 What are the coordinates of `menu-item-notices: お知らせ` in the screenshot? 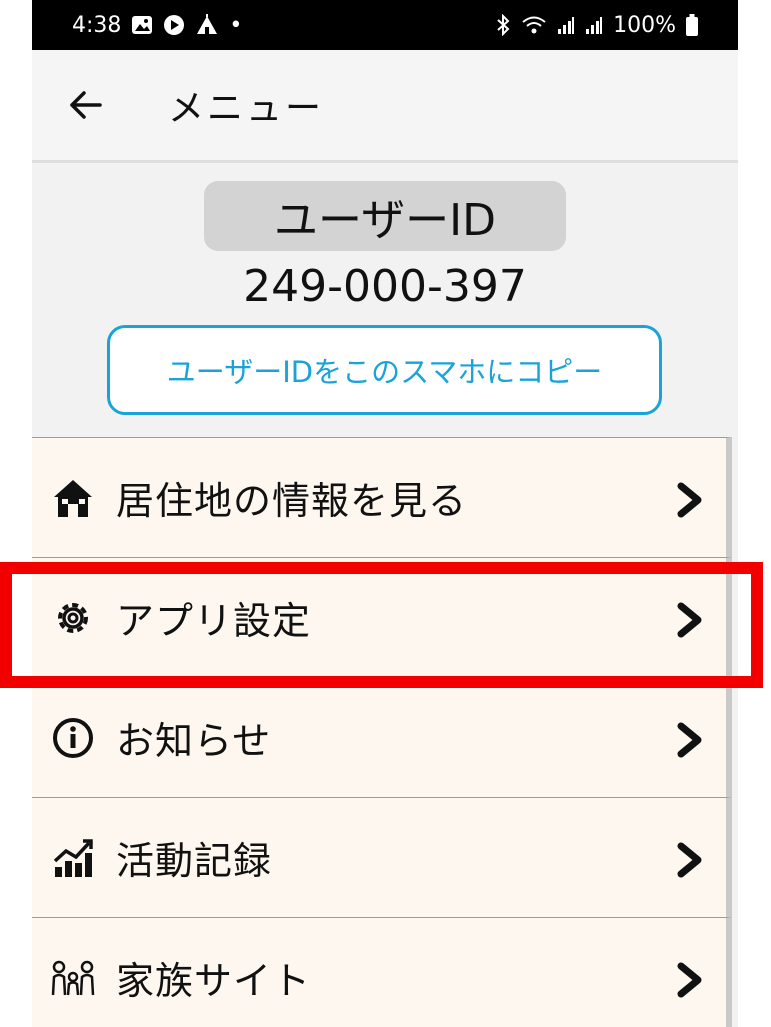 It's located at (382, 737).